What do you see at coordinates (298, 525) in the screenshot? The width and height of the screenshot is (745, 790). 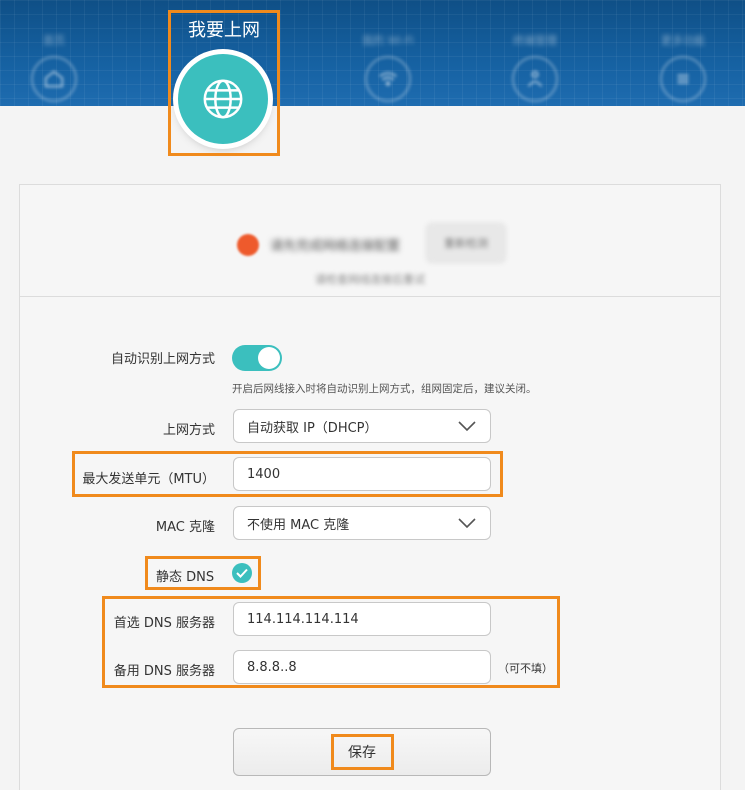 I see `mac-clone-value: 不使用 MAC 克隆` at bounding box center [298, 525].